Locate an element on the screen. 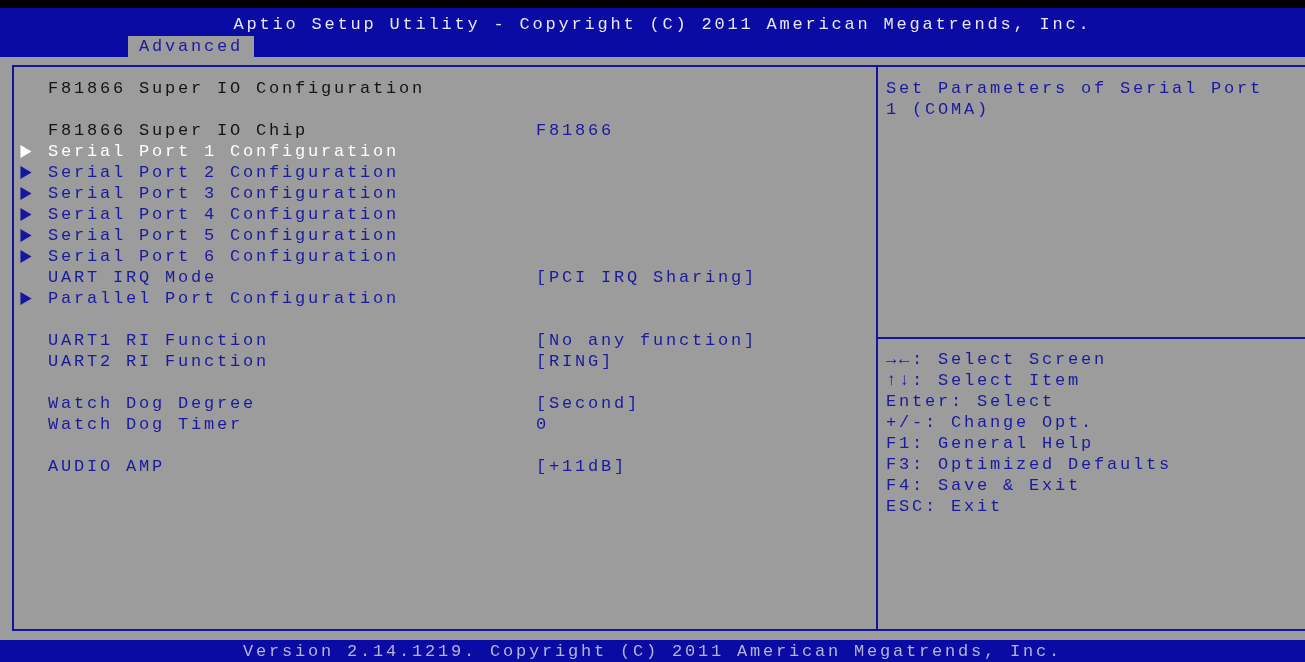 The image size is (1305, 662). section-heading: F81866 Super IO Configuration is located at coordinates (237, 88).